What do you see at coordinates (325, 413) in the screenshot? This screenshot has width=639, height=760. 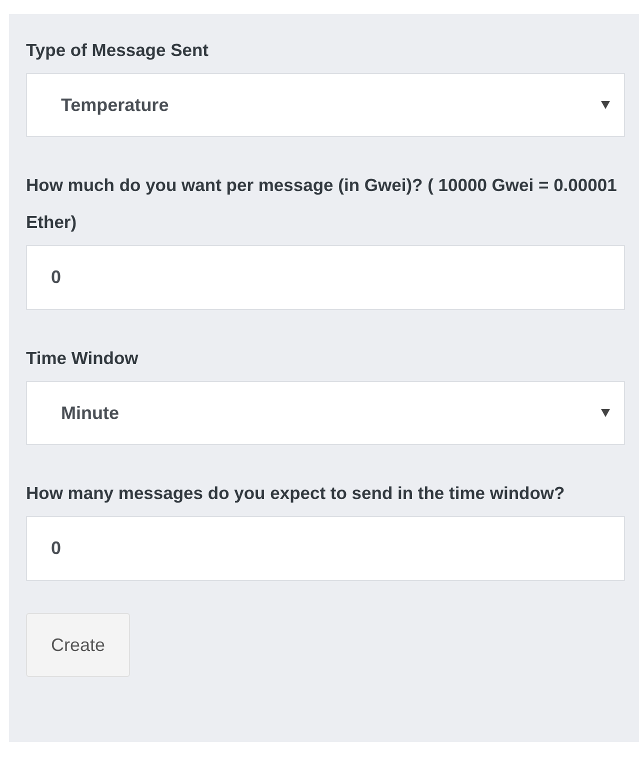 I see `dropdown: Minute` at bounding box center [325, 413].